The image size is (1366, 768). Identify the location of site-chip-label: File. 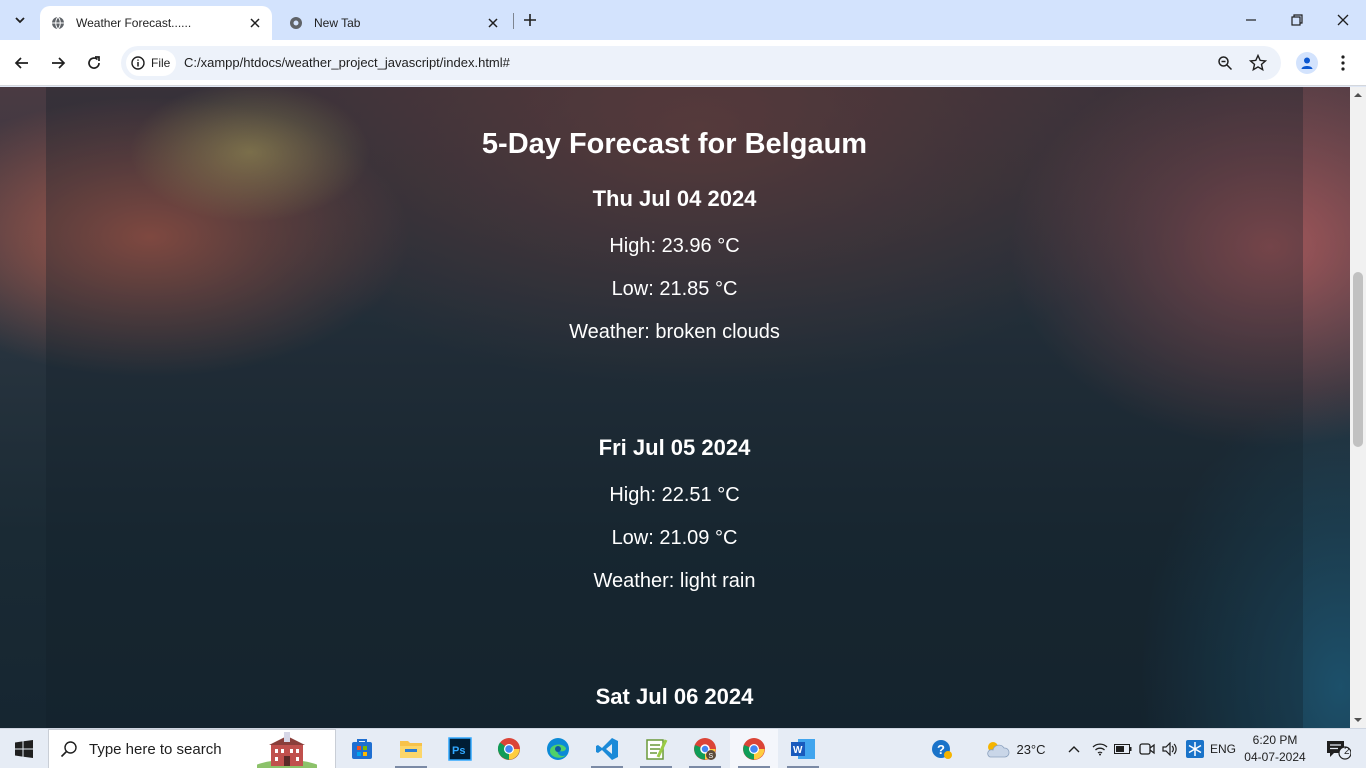
(161, 63).